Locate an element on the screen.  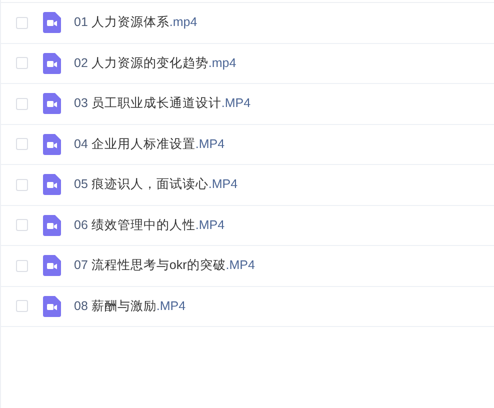
file-name: 07 流程性思考与okr的突破.MP4 is located at coordinates (164, 266).